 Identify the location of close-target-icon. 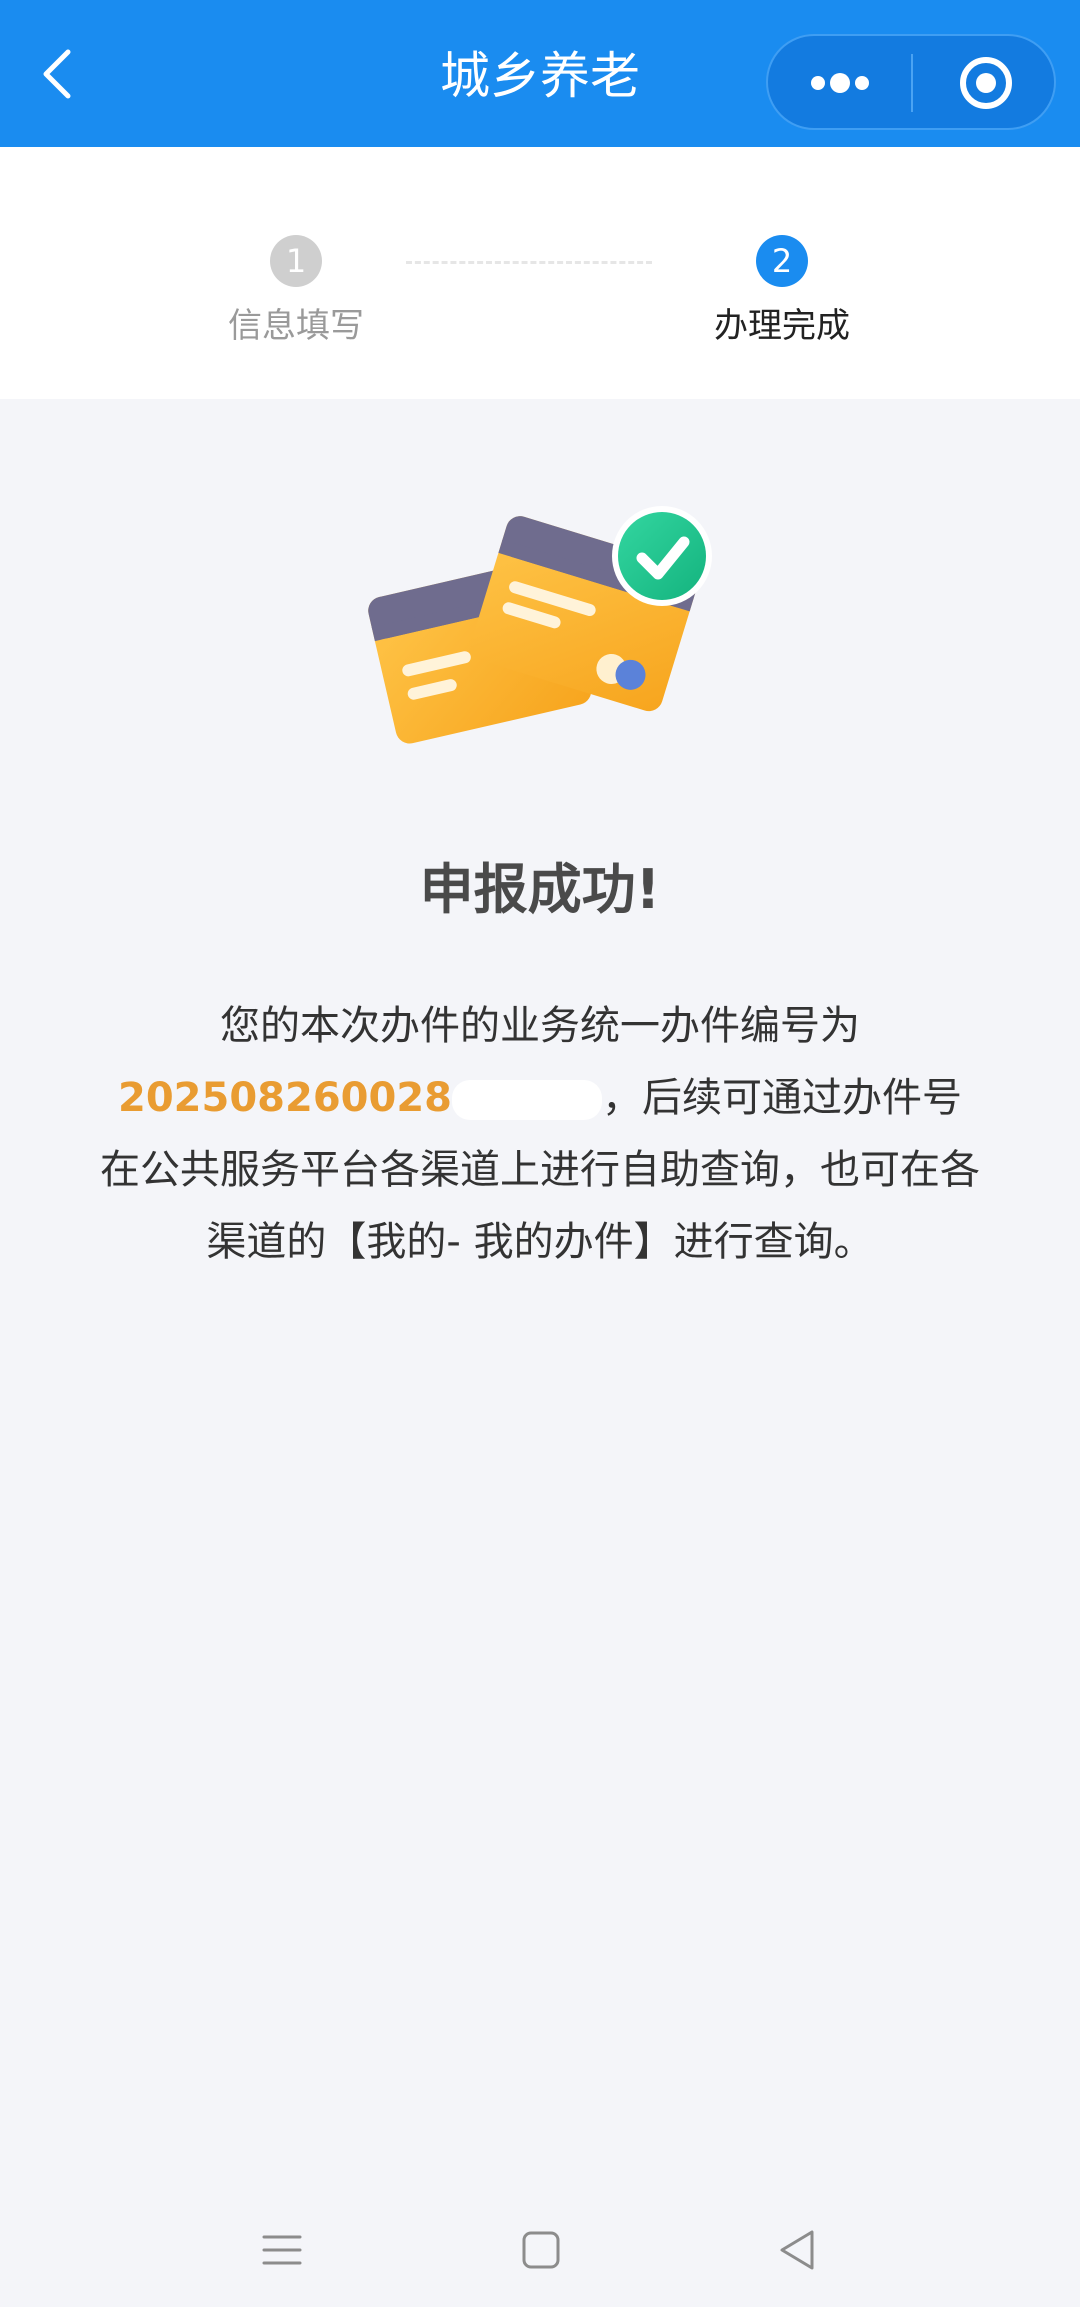
(986, 83).